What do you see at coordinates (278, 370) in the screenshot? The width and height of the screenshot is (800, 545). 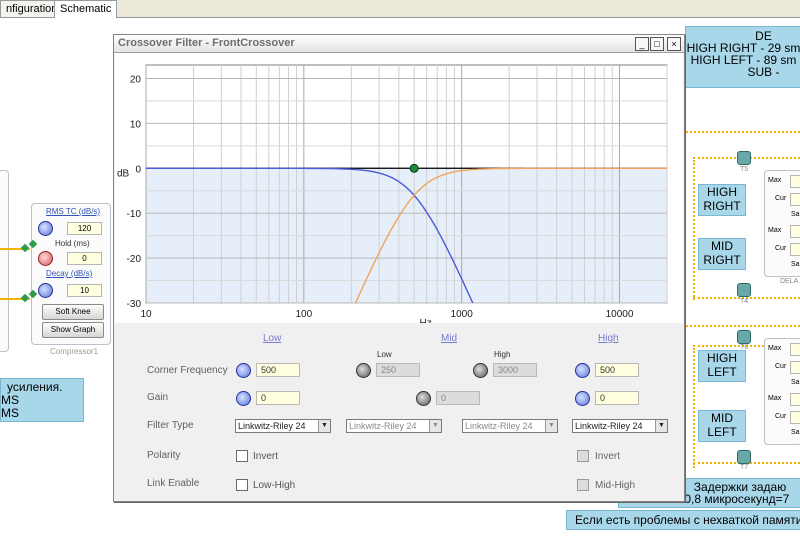 I see `low-freq-field: 500` at bounding box center [278, 370].